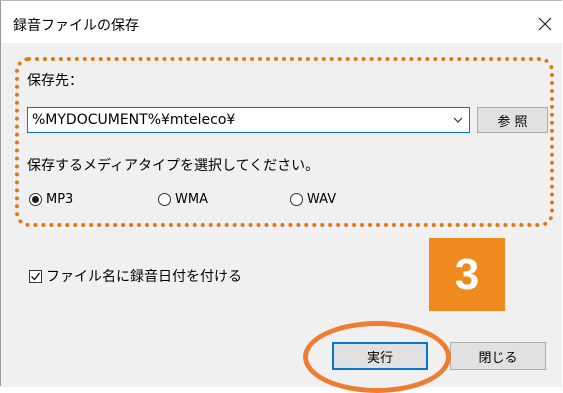 The image size is (563, 393). What do you see at coordinates (35, 199) in the screenshot?
I see `radio-button-selected` at bounding box center [35, 199].